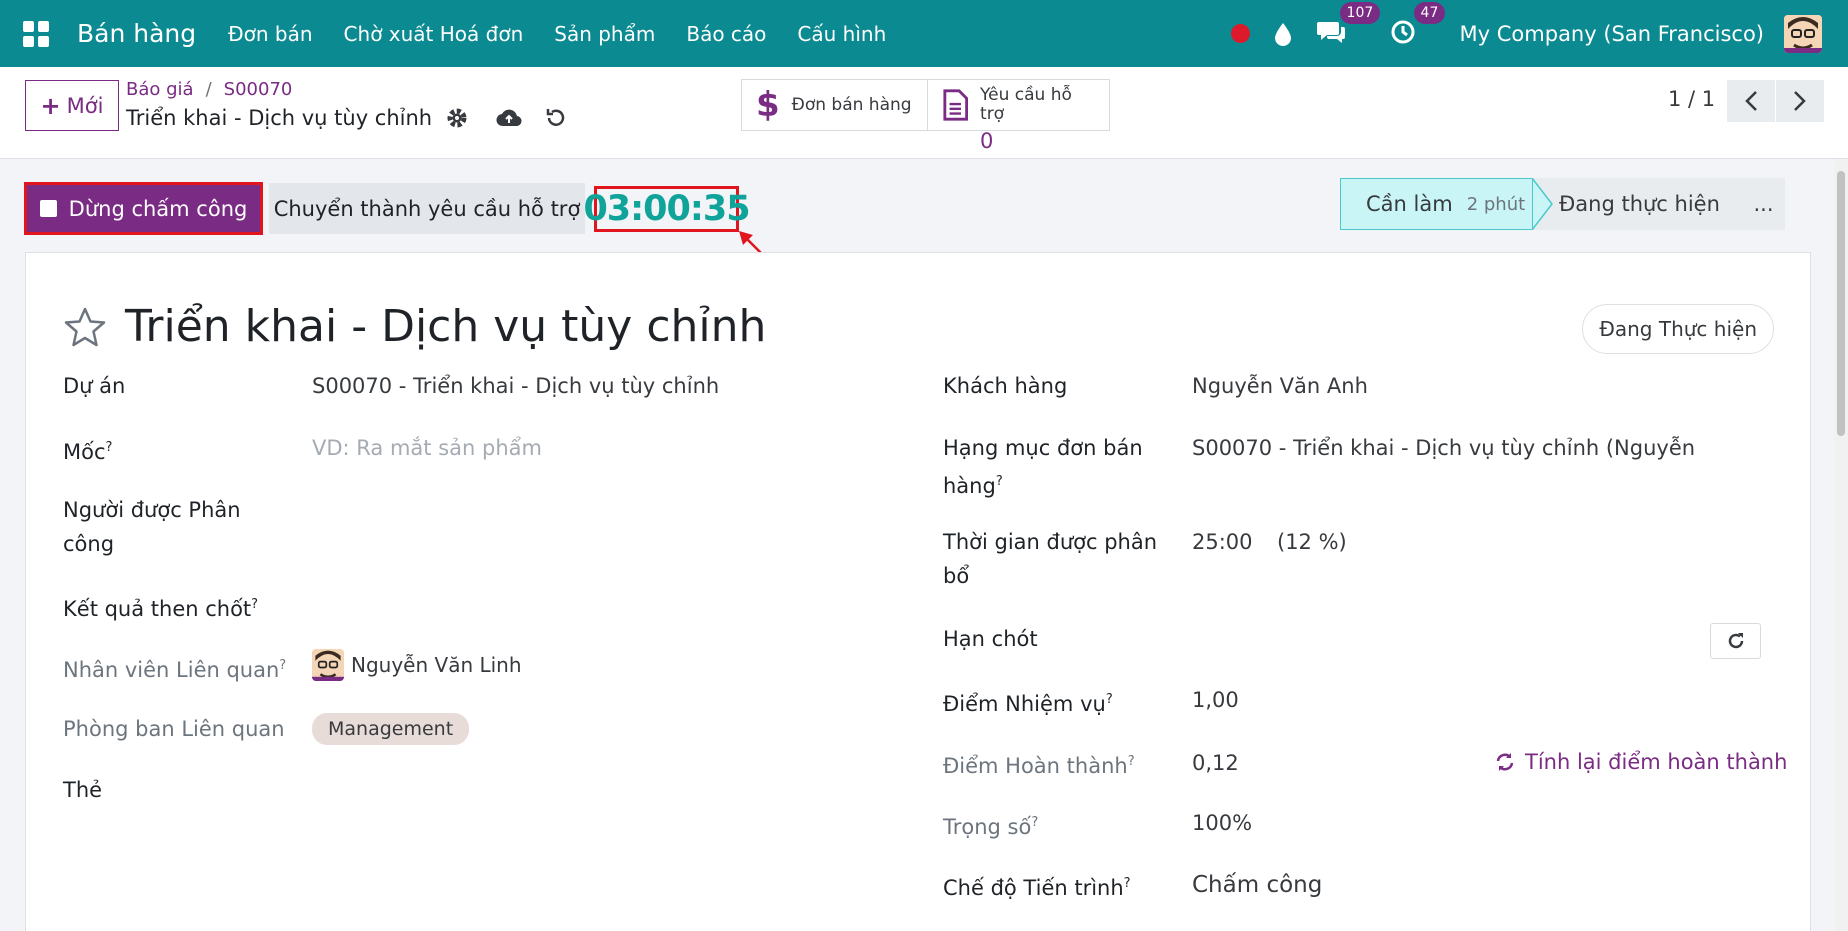 Image resolution: width=1848 pixels, height=931 pixels. Describe the element at coordinates (161, 609) in the screenshot. I see `key-results-label: Kết quả then chốt?` at that location.